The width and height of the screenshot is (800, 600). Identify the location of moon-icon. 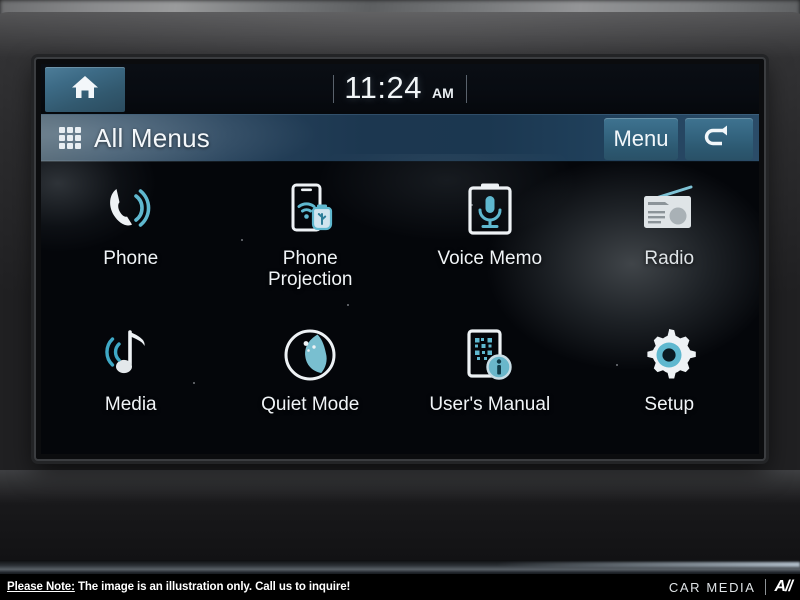
(310, 355).